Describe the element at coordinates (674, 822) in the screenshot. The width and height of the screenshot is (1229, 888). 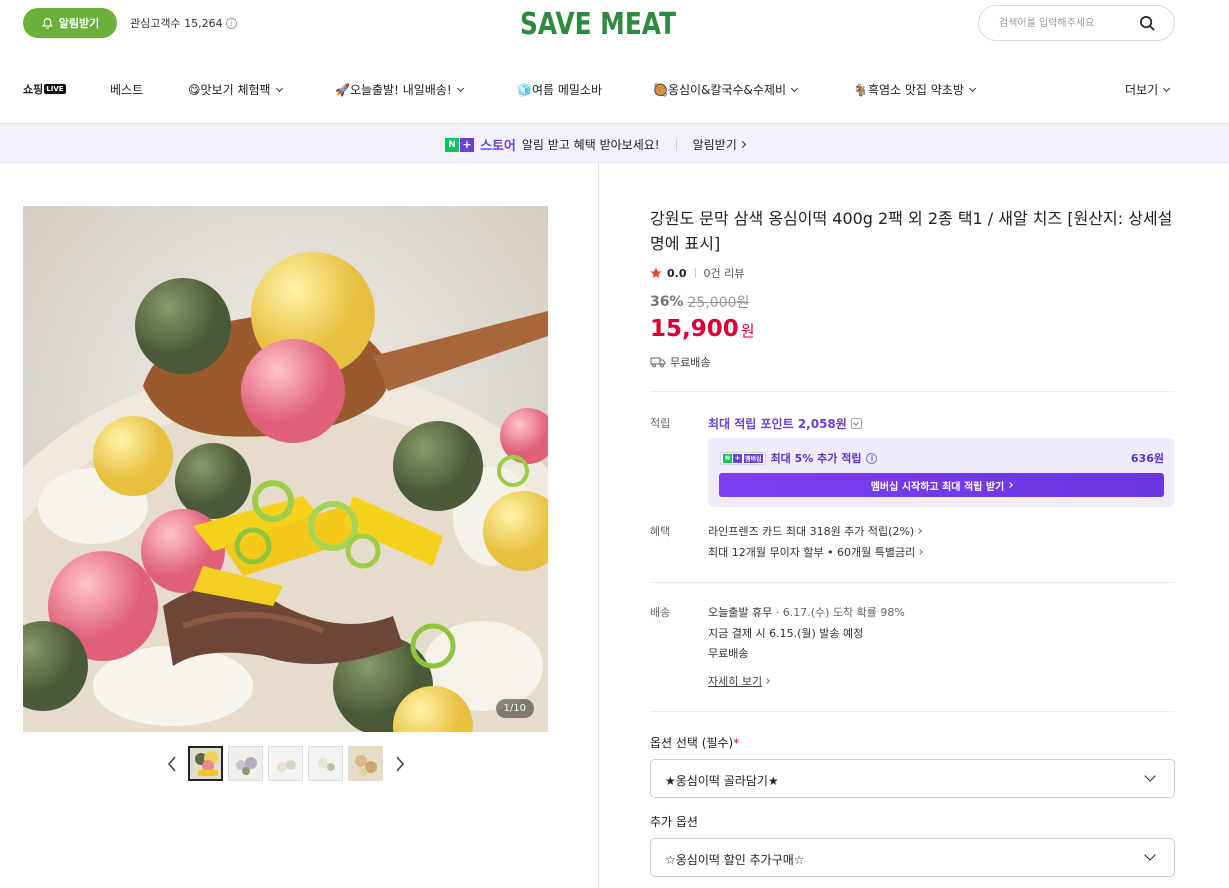
I see `extra-option-label: 추가 옵션` at that location.